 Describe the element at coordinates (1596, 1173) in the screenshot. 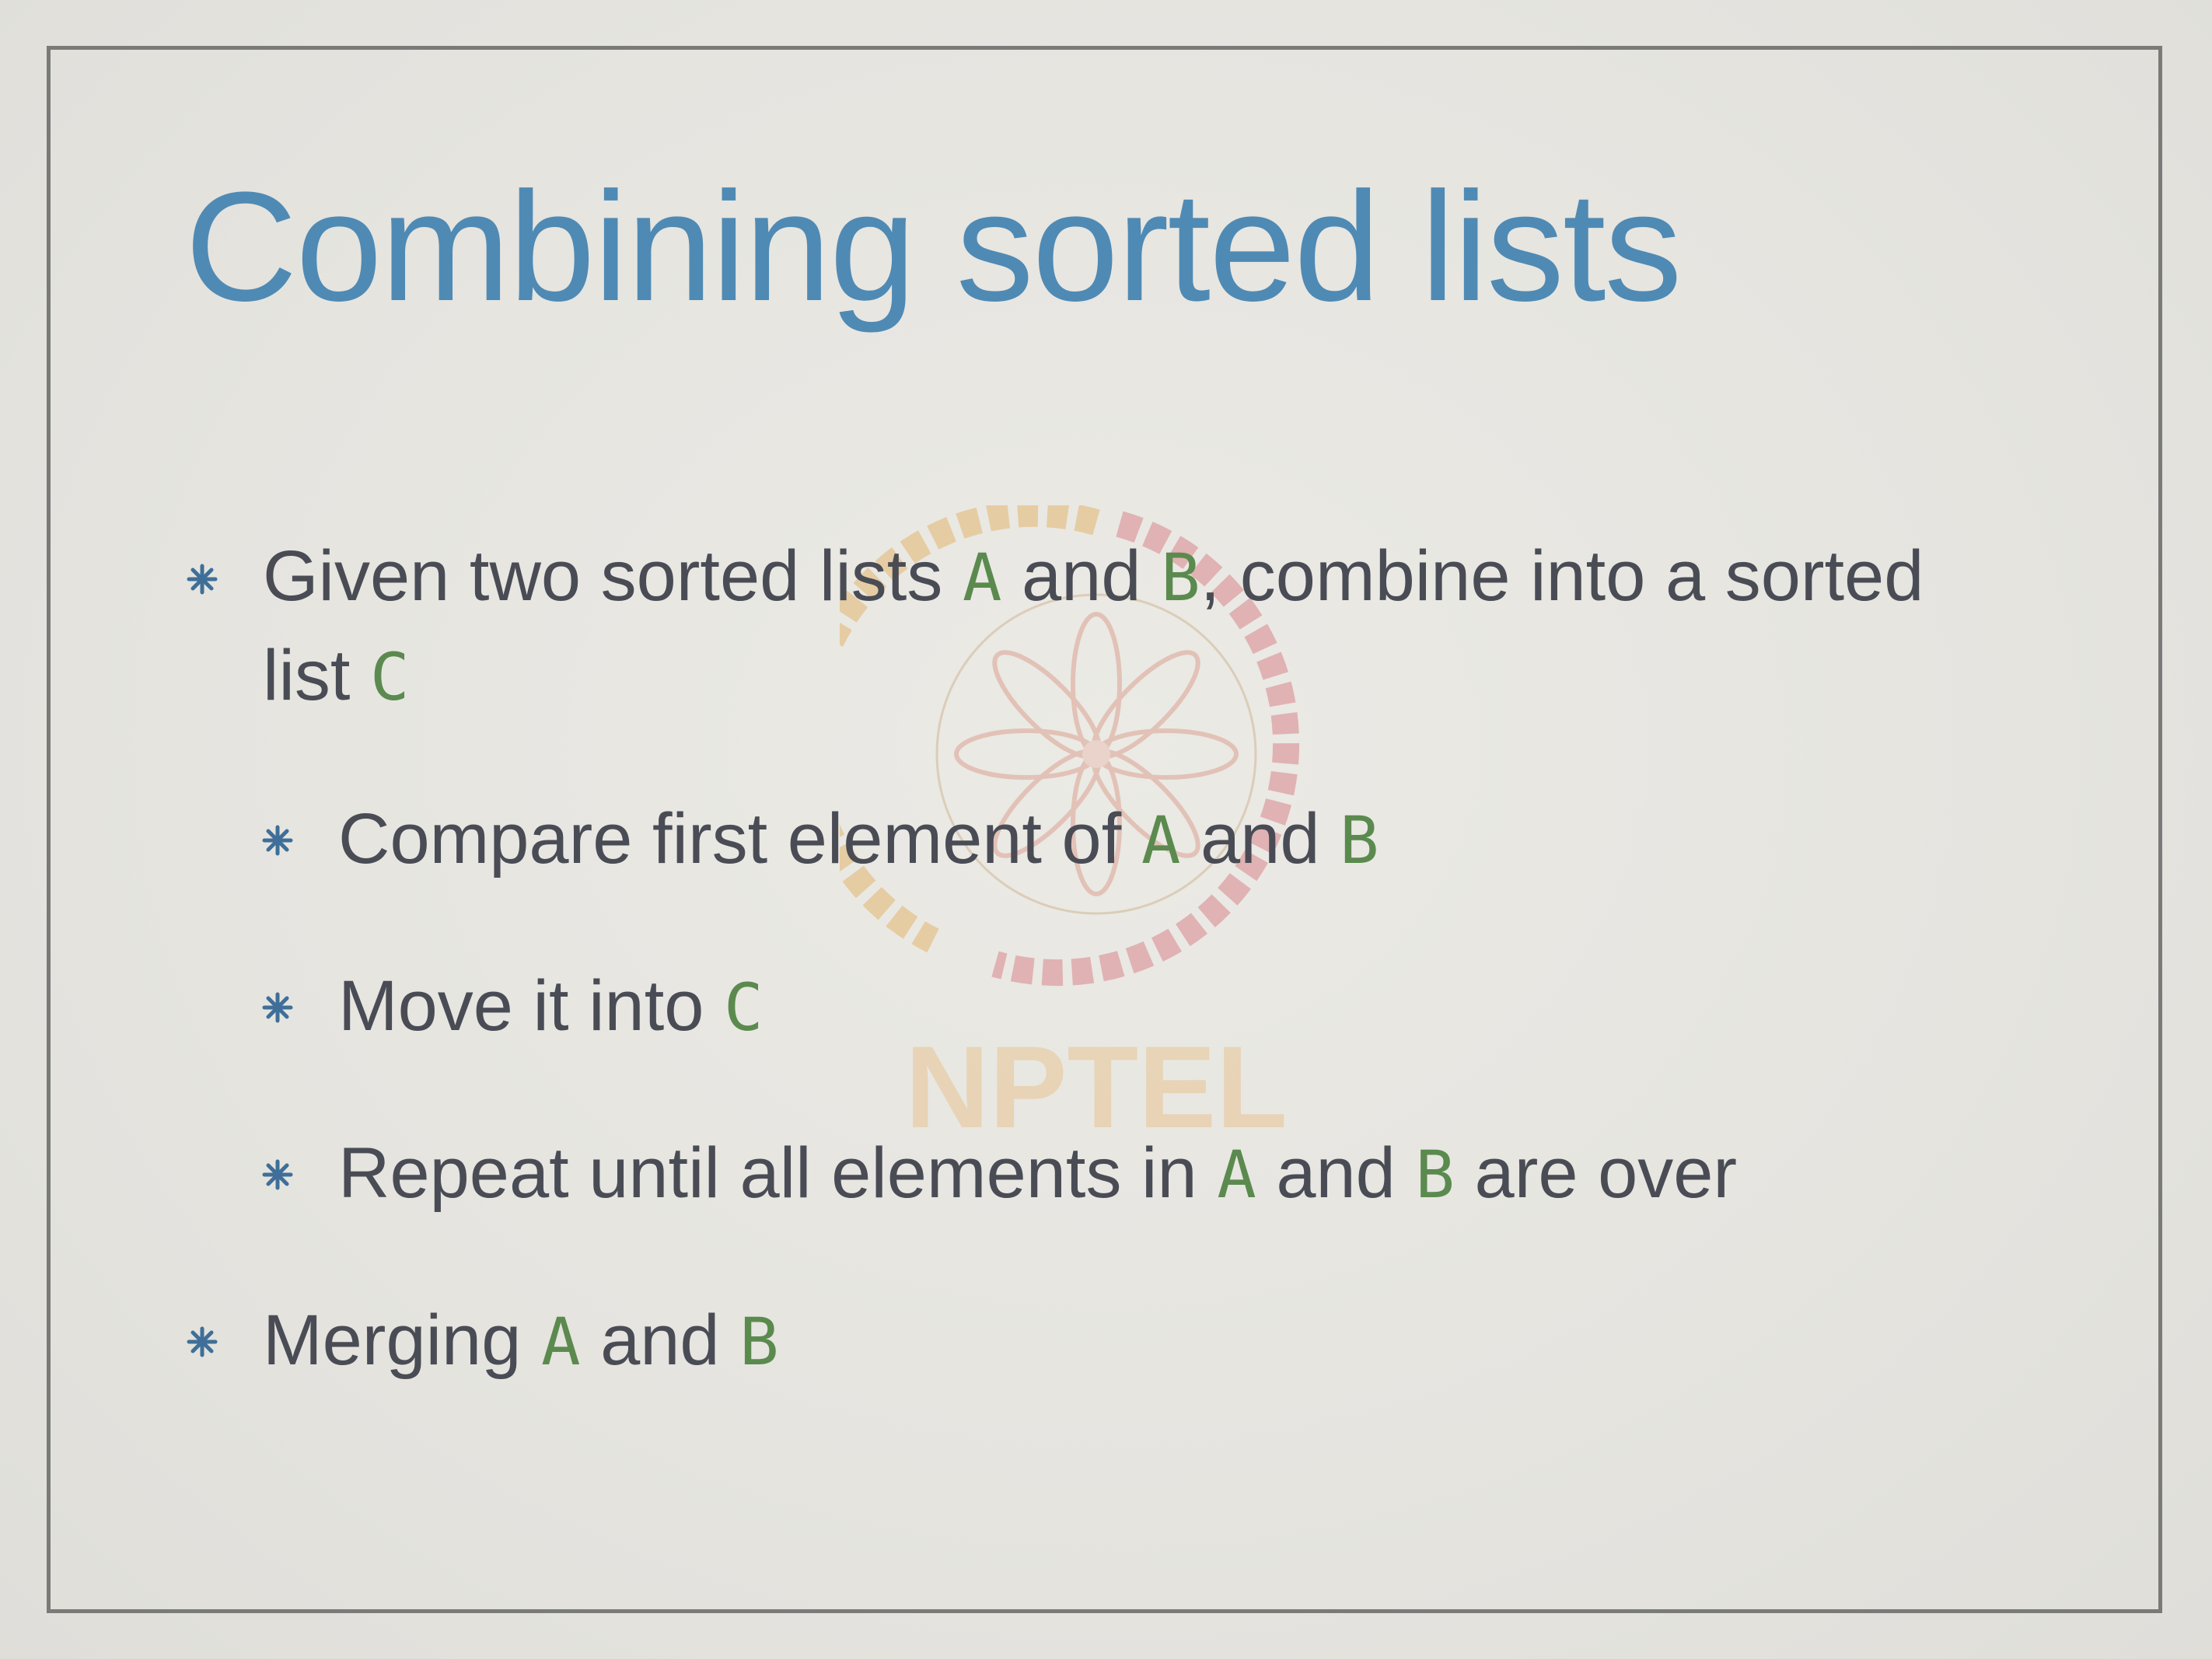

I see `bullet-text: are over` at that location.